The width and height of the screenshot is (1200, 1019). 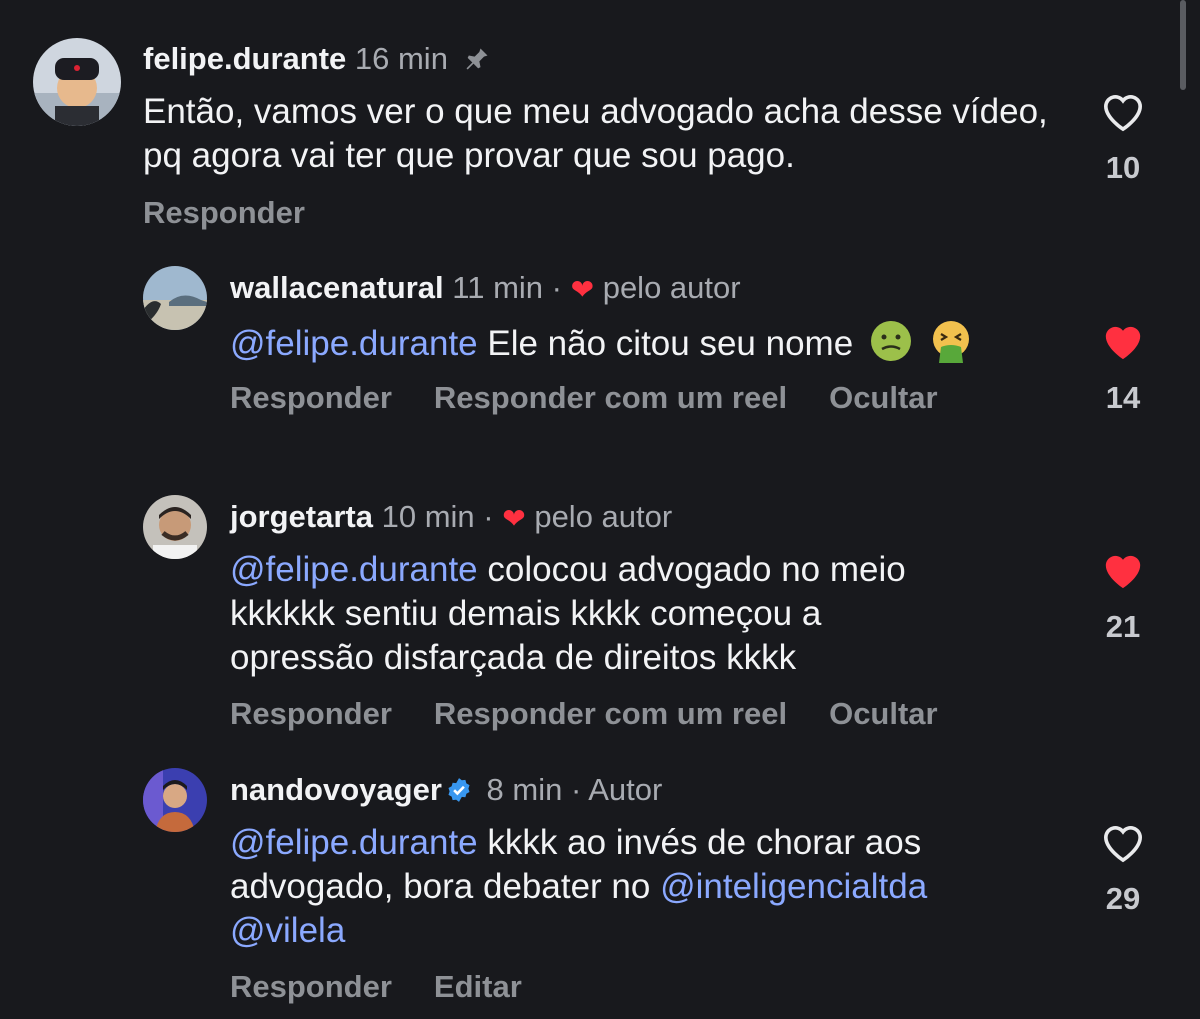 I want to click on comment-header: felipe.durante 16 min, so click(x=317, y=59).